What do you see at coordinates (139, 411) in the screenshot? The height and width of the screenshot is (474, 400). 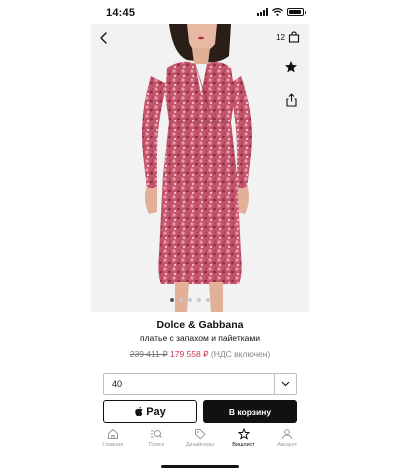 I see `apple-icon` at bounding box center [139, 411].